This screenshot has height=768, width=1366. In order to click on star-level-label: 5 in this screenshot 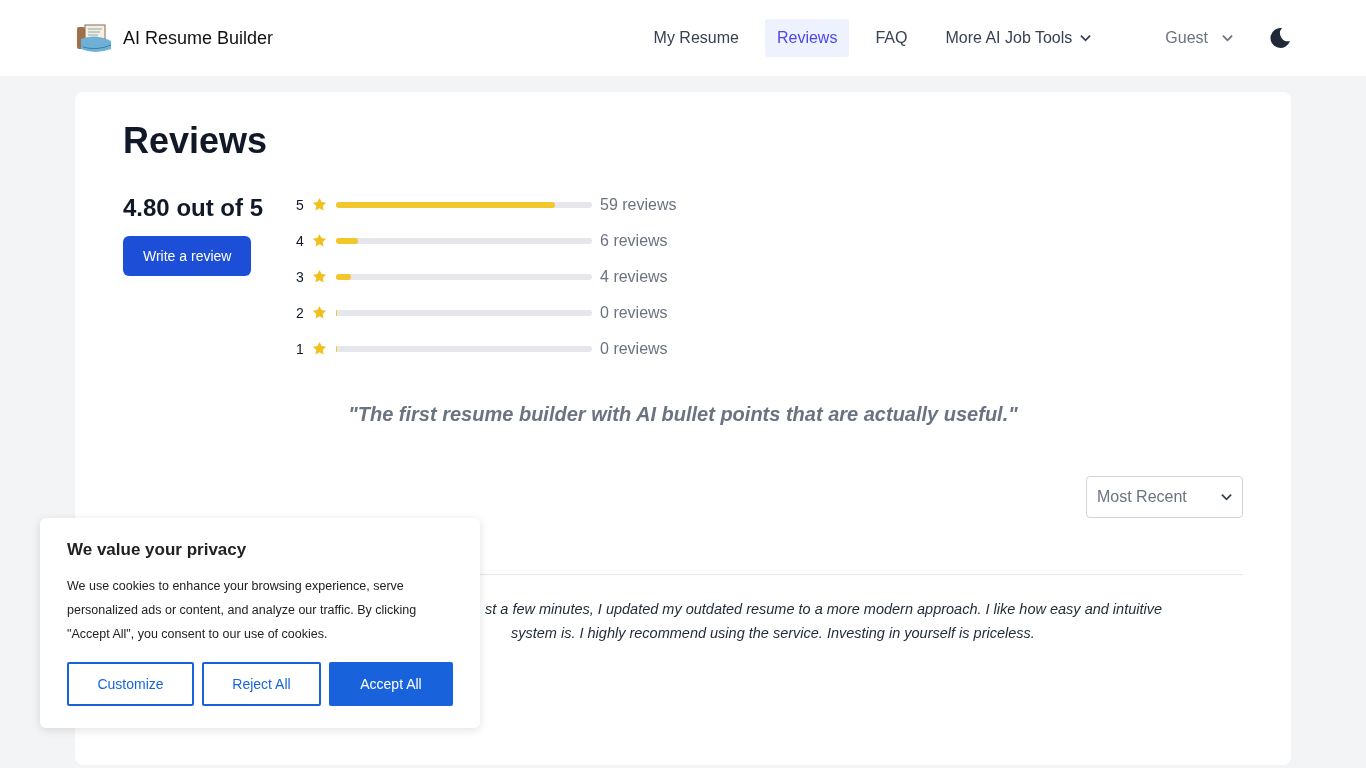, I will do `click(300, 204)`.